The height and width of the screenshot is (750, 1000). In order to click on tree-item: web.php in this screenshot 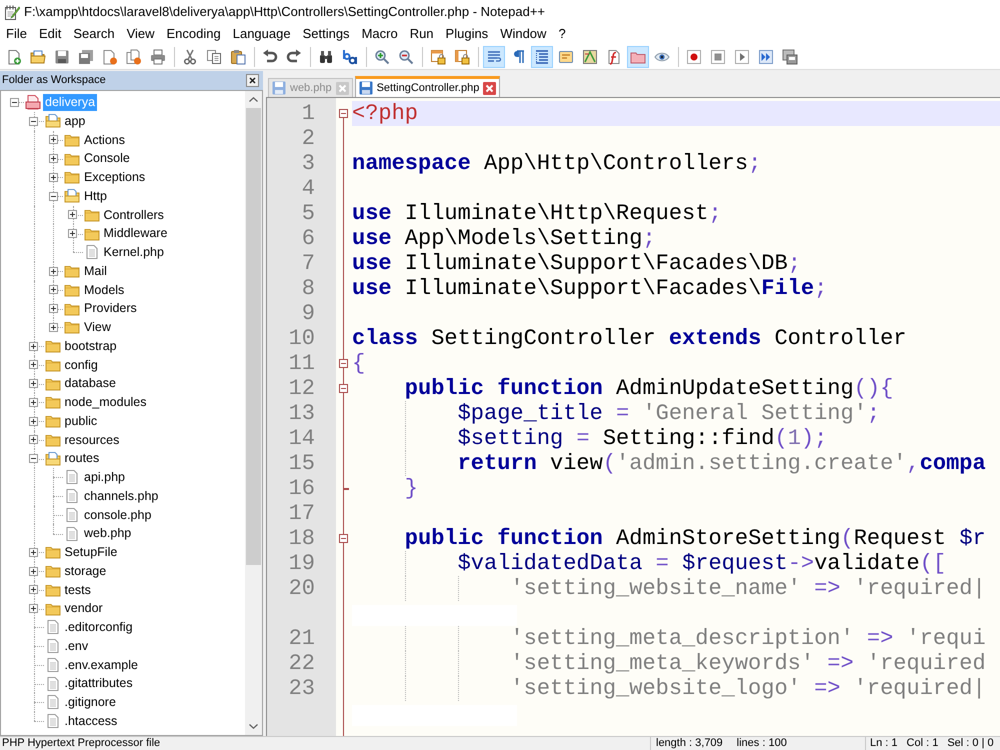, I will do `click(108, 533)`.